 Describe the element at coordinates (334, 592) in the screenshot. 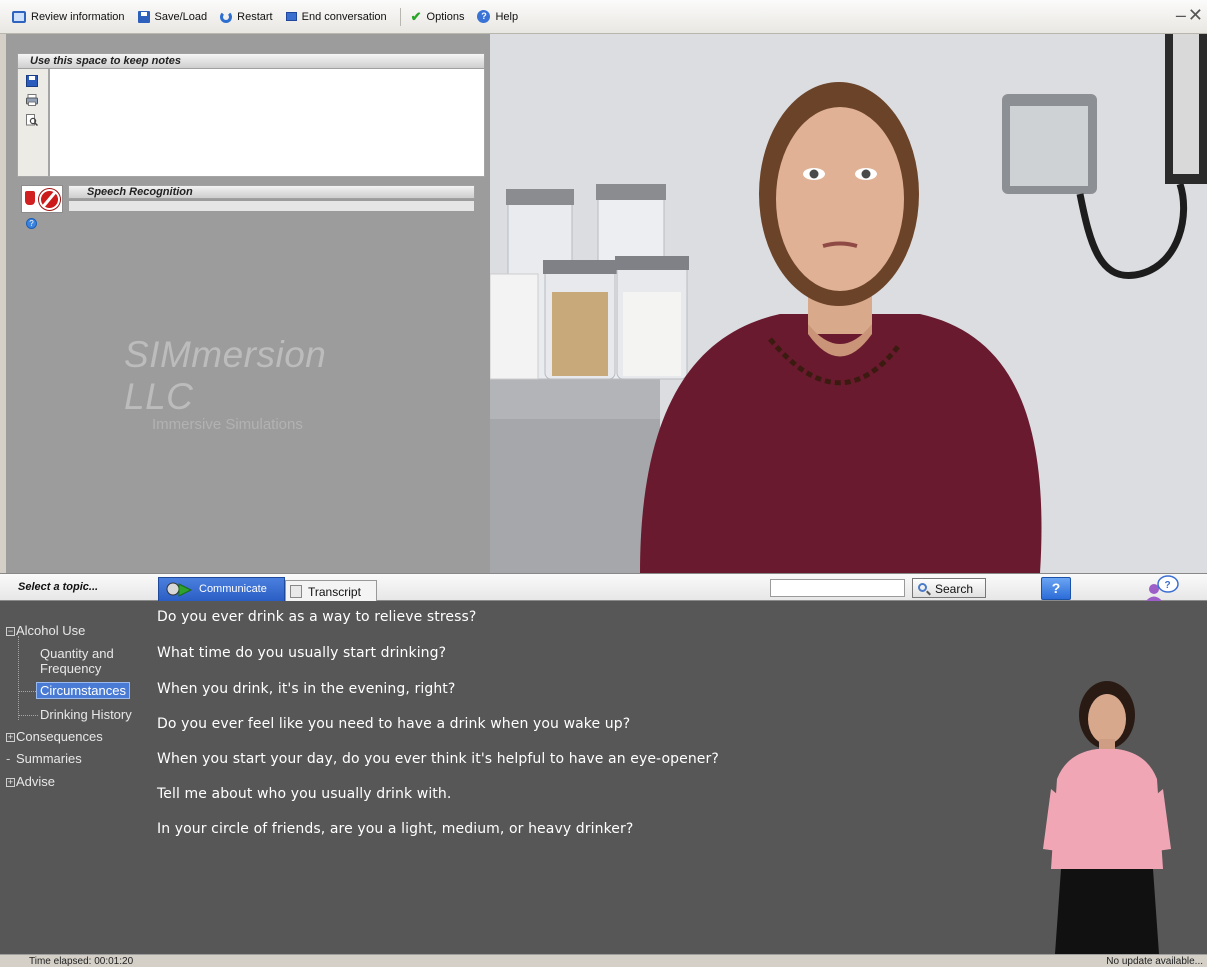

I see `tab-transcript-label: Transcript` at that location.